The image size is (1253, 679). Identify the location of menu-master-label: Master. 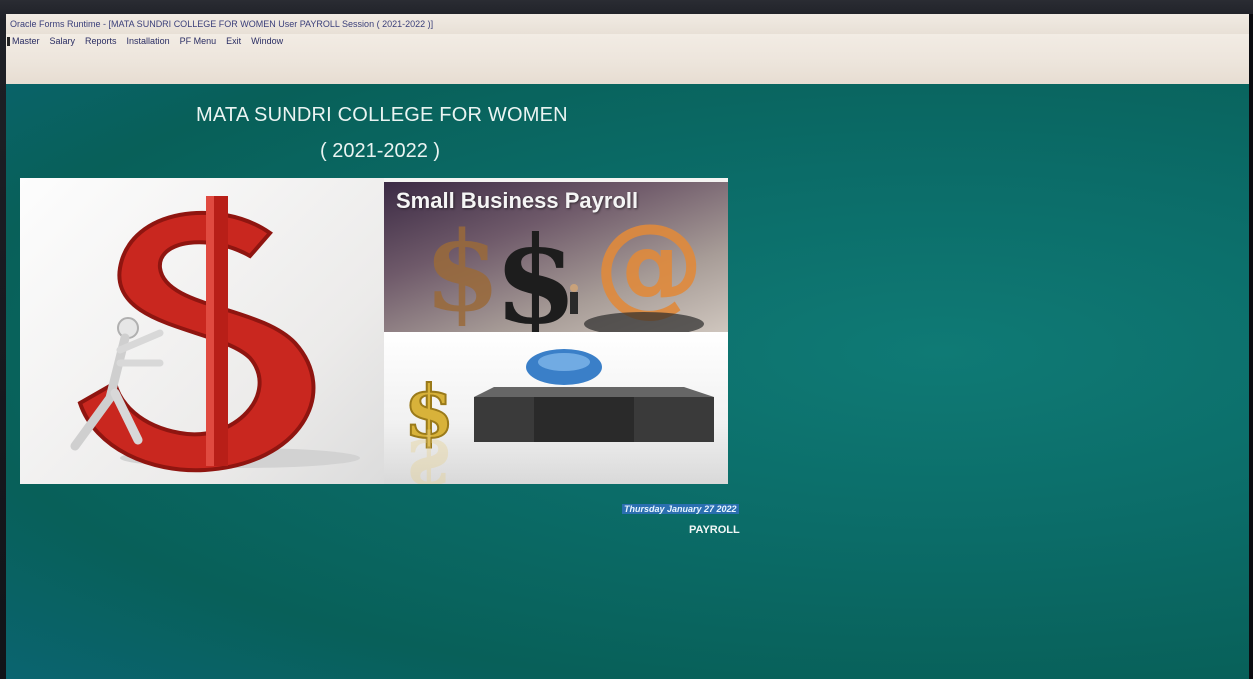
(26, 41).